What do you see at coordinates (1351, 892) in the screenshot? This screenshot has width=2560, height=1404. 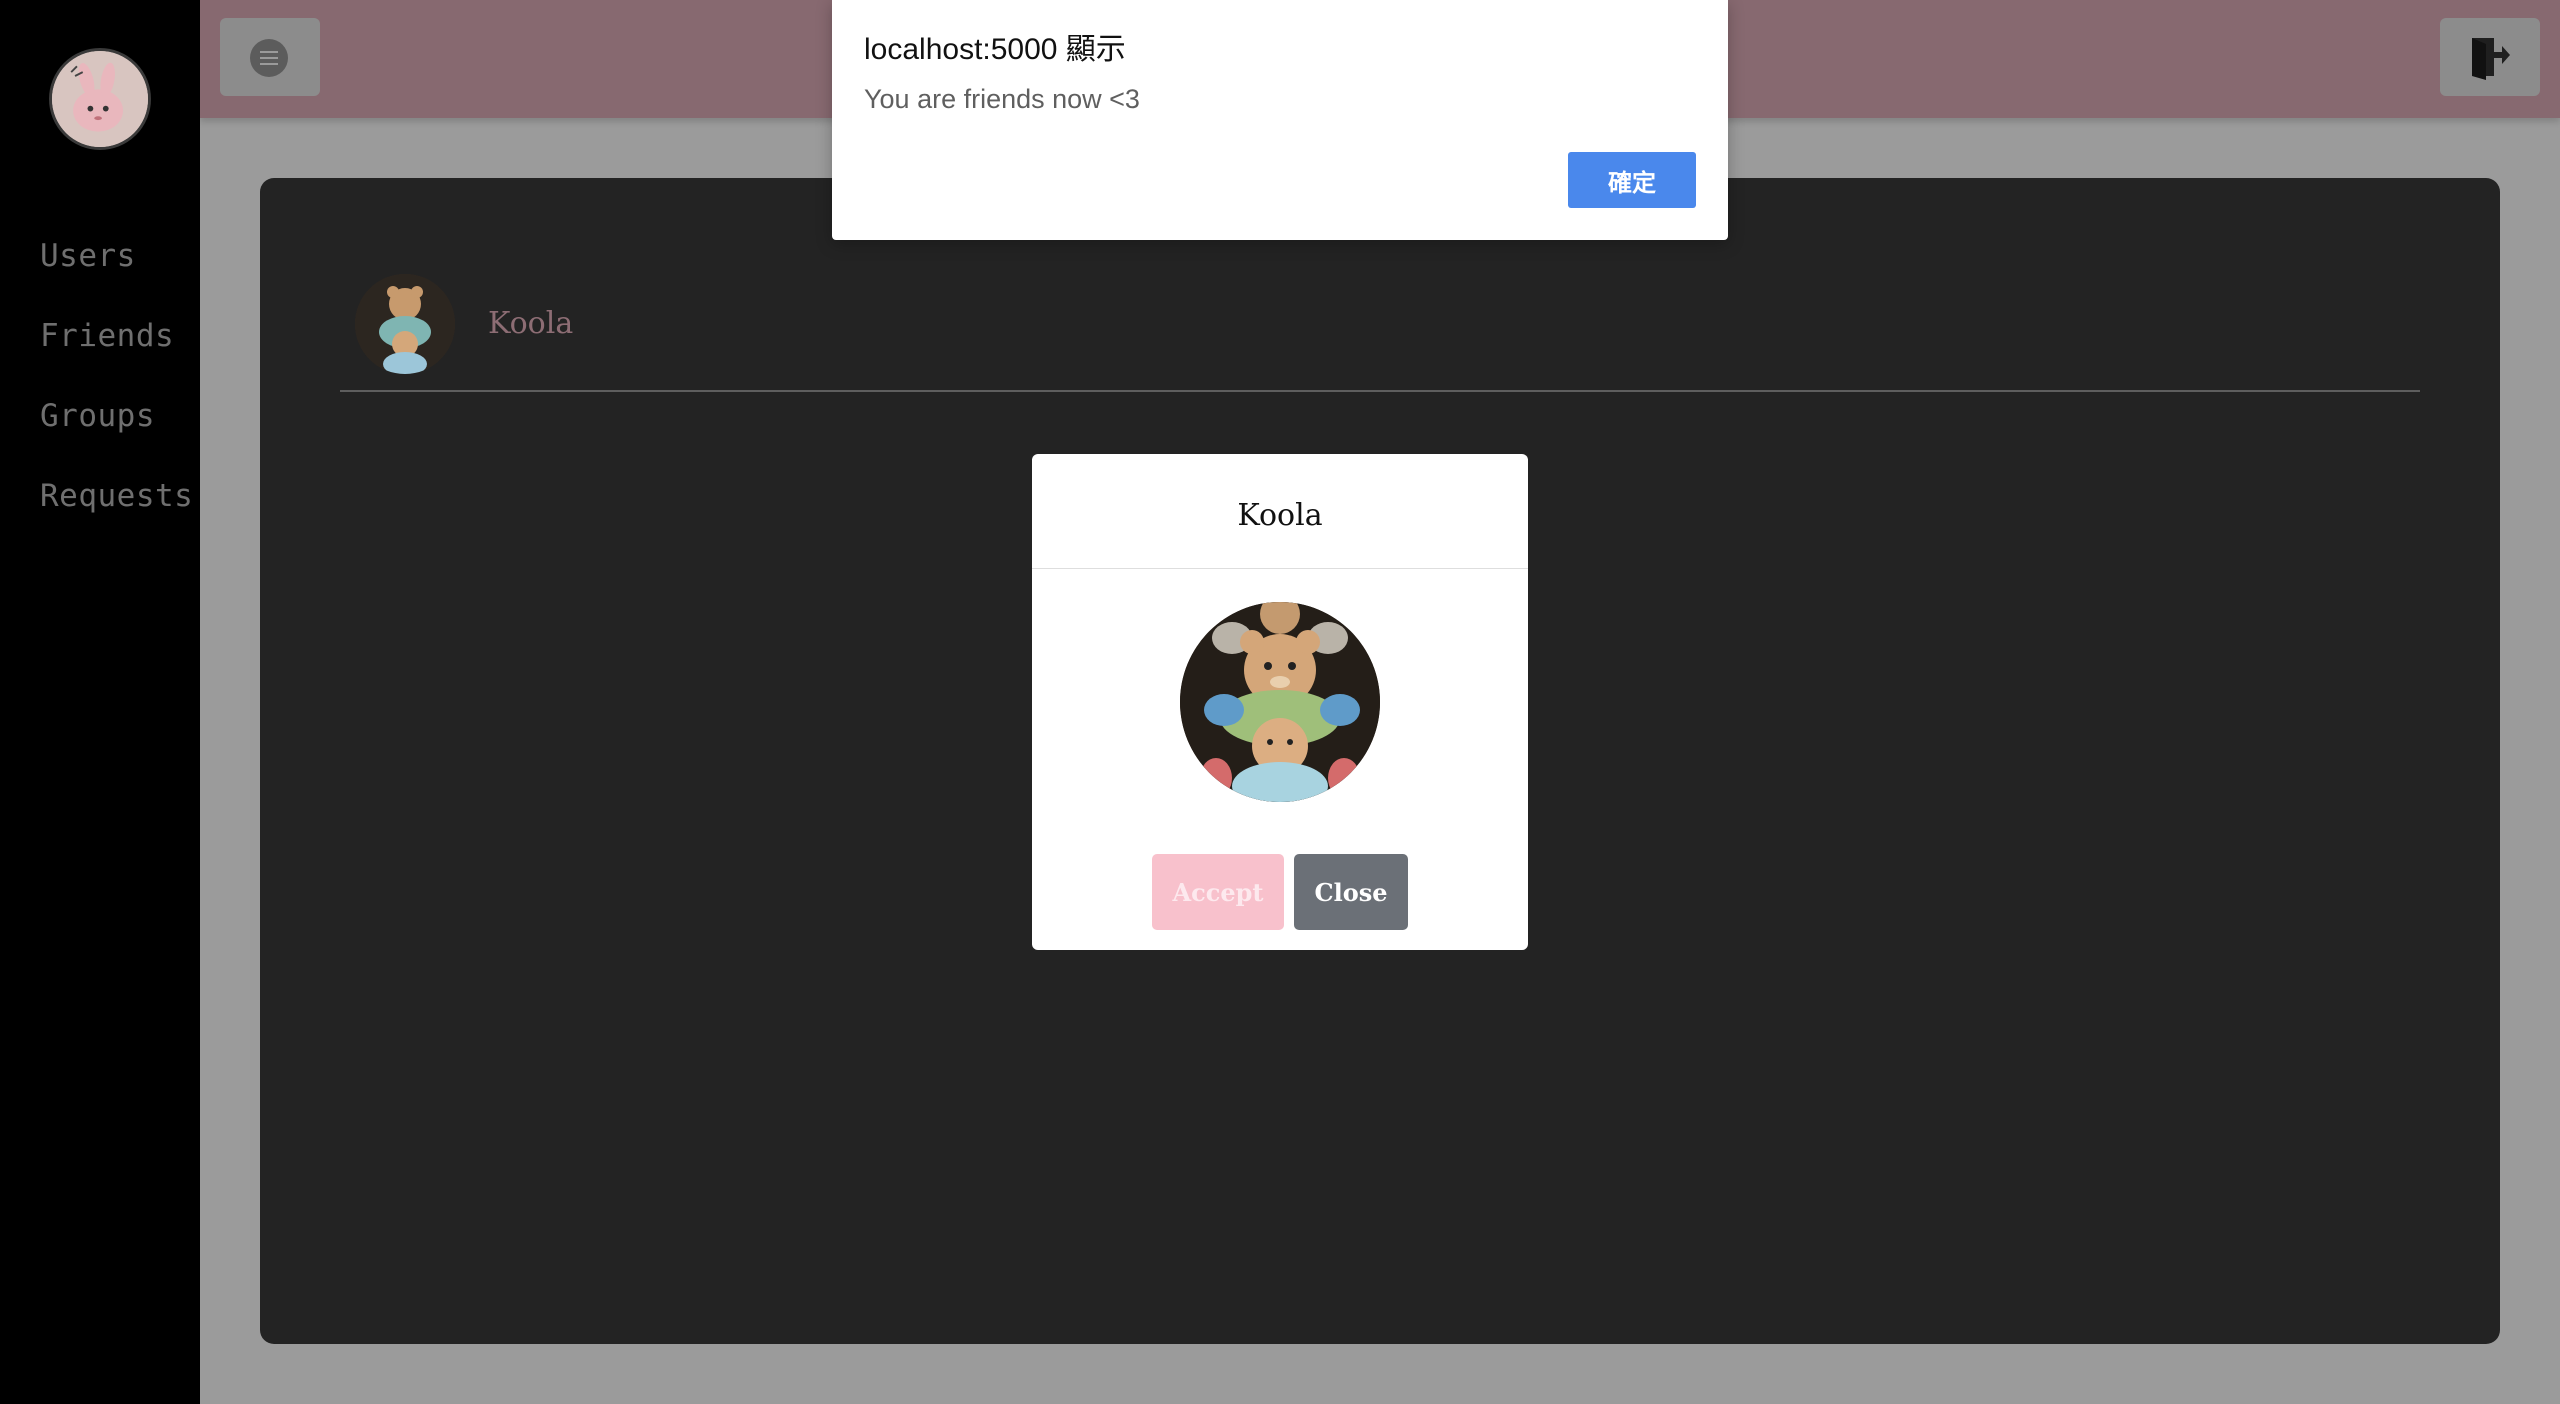 I see `close-button: Close` at bounding box center [1351, 892].